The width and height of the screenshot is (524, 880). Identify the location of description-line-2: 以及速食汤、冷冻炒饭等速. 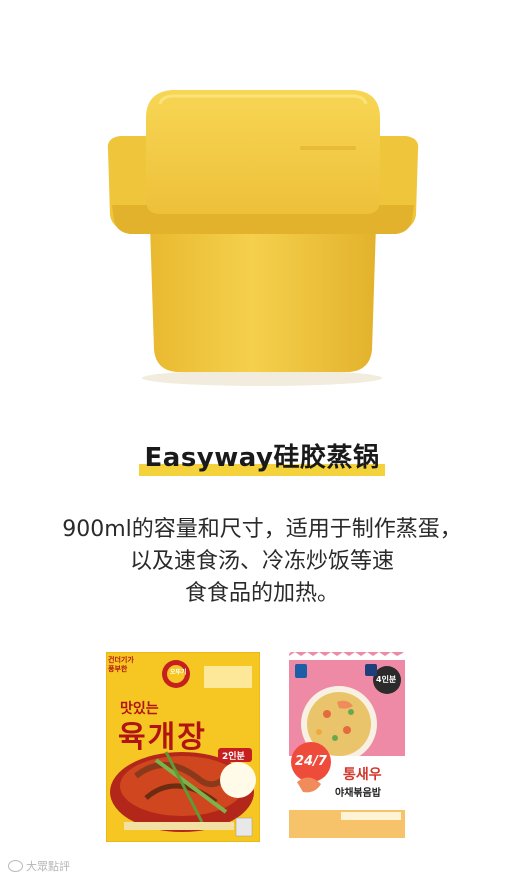
(261, 561).